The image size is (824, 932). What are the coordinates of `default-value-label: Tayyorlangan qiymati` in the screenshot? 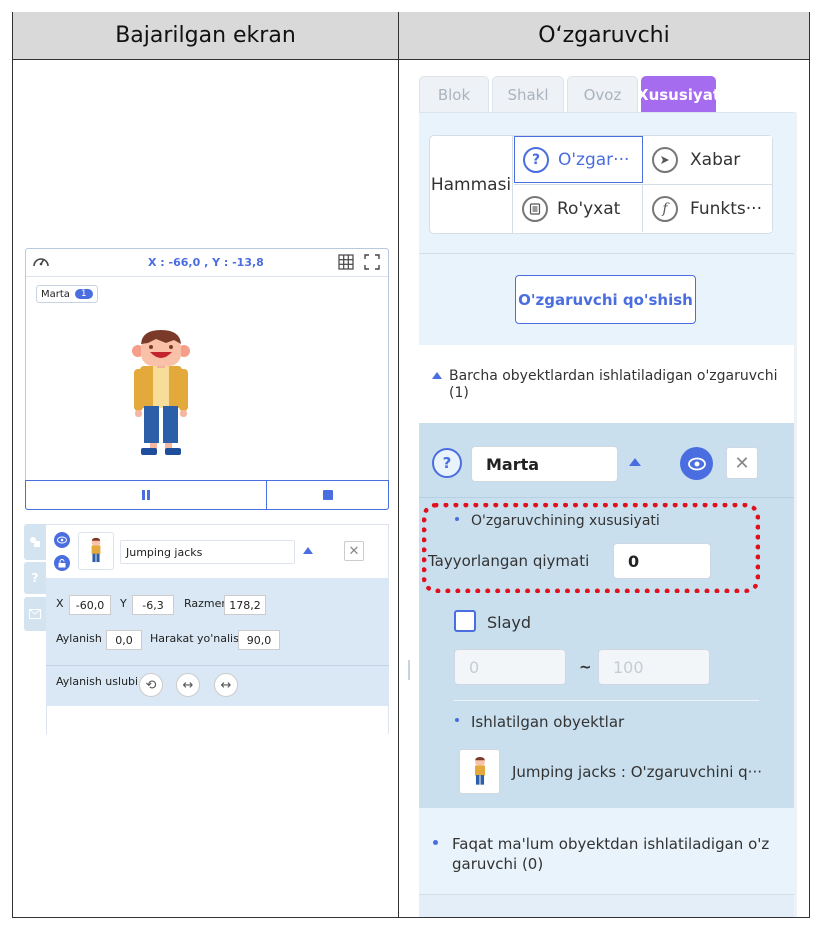 It's located at (509, 561).